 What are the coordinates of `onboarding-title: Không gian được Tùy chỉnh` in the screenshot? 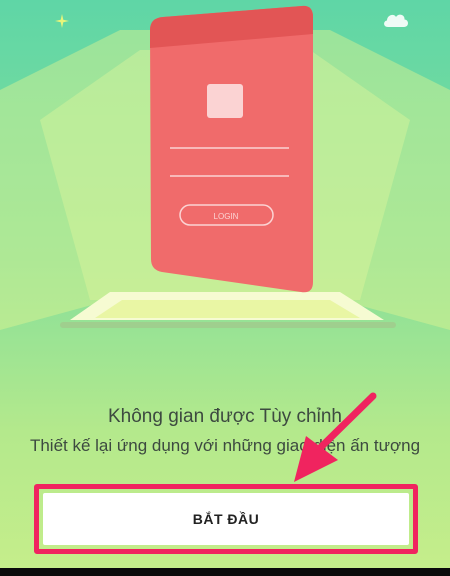 It's located at (225, 416).